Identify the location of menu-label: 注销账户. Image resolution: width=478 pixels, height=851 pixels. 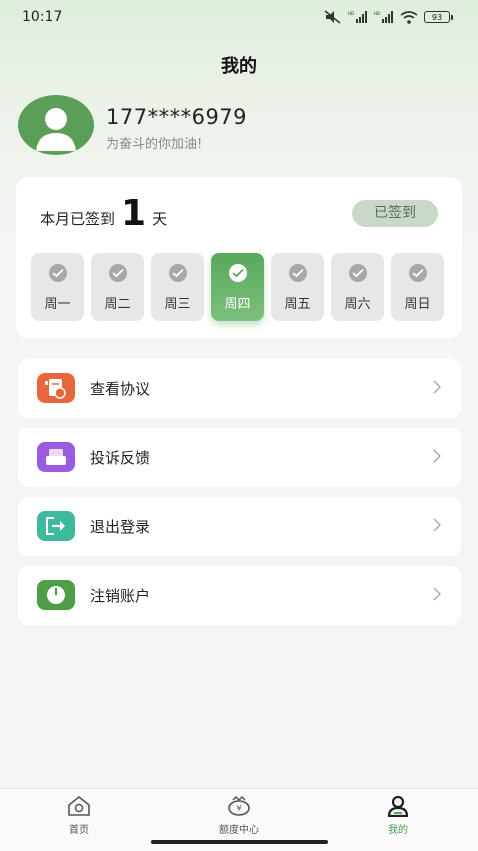
(120, 596).